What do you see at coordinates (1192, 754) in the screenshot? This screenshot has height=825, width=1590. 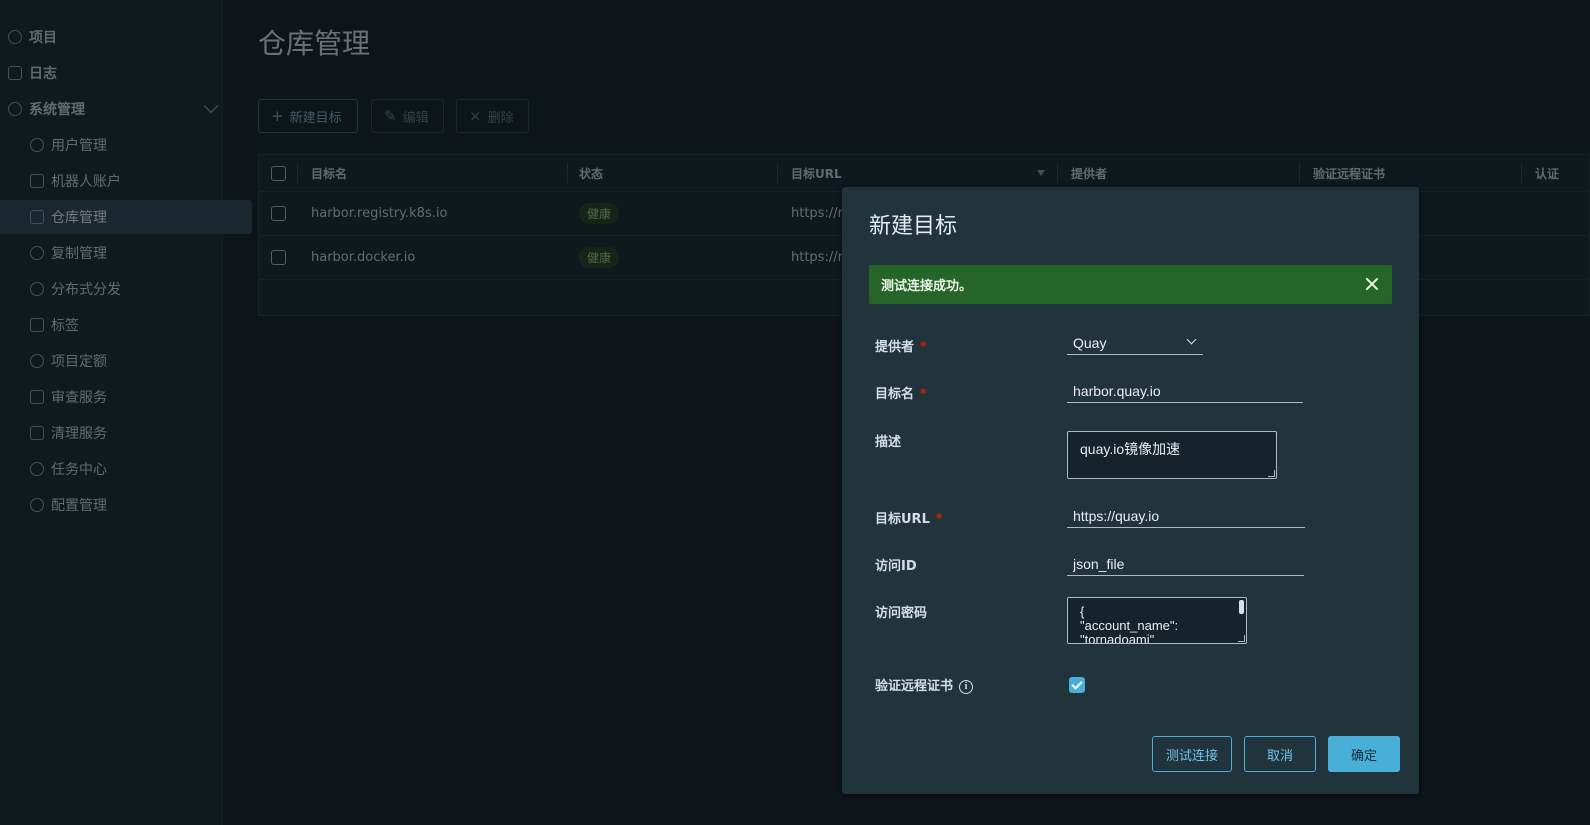 I see `test-connection-button: 测试连接` at bounding box center [1192, 754].